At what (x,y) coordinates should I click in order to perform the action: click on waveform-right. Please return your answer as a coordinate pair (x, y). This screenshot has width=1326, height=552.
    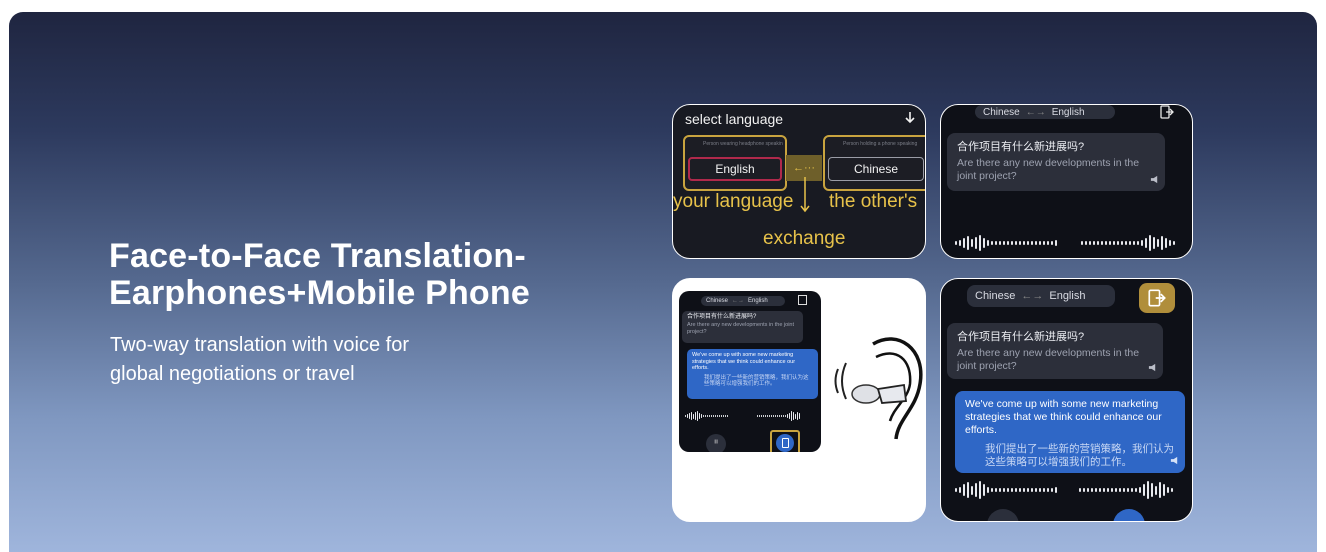
    Looking at the image, I should click on (1132, 243).